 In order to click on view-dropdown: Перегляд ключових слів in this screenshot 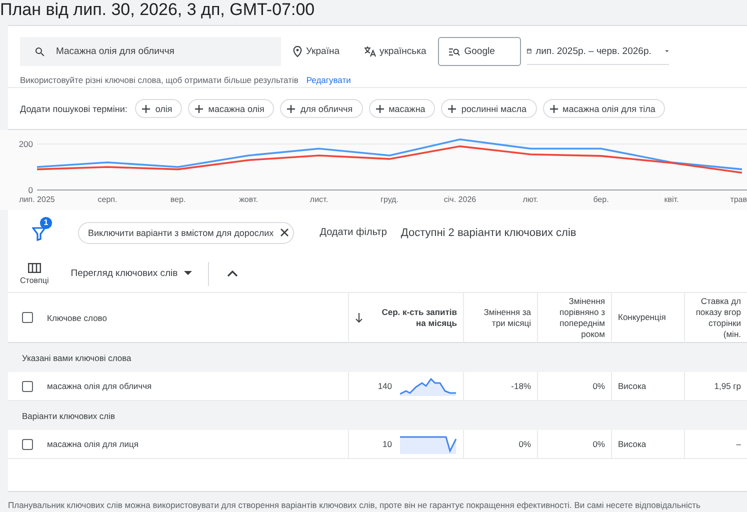, I will do `click(135, 274)`.